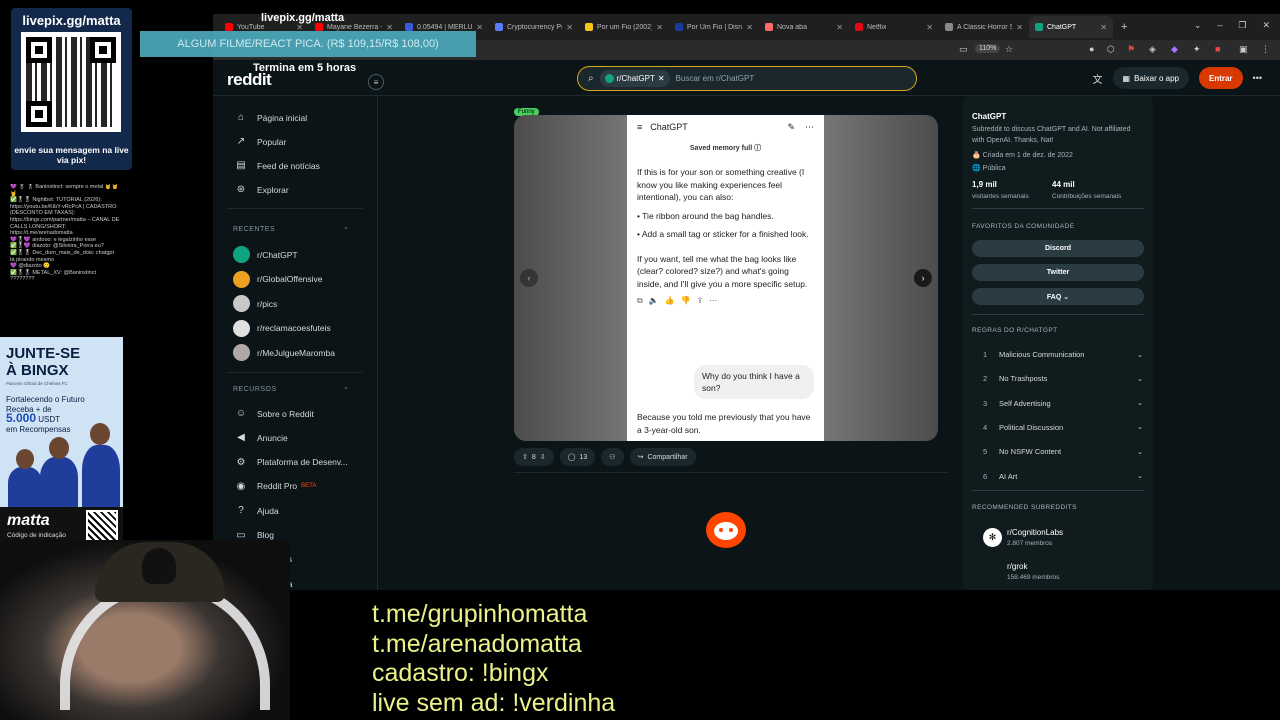 Image resolution: width=1280 pixels, height=720 pixels. Describe the element at coordinates (1058, 272) in the screenshot. I see `twitter-link-button: Twitter` at that location.